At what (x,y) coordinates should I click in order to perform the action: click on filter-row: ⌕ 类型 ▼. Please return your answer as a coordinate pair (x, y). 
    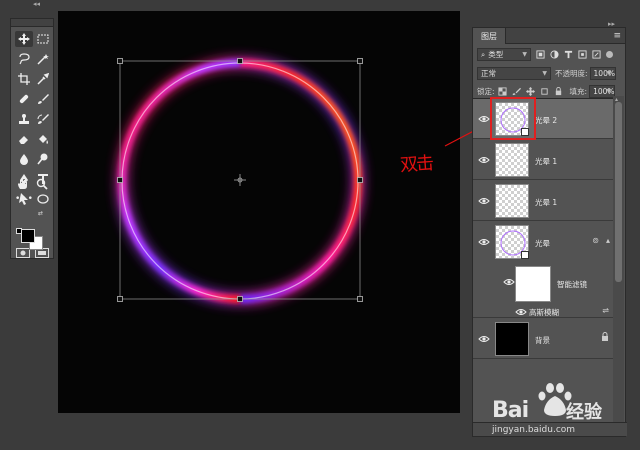
    Looking at the image, I should click on (554, 54).